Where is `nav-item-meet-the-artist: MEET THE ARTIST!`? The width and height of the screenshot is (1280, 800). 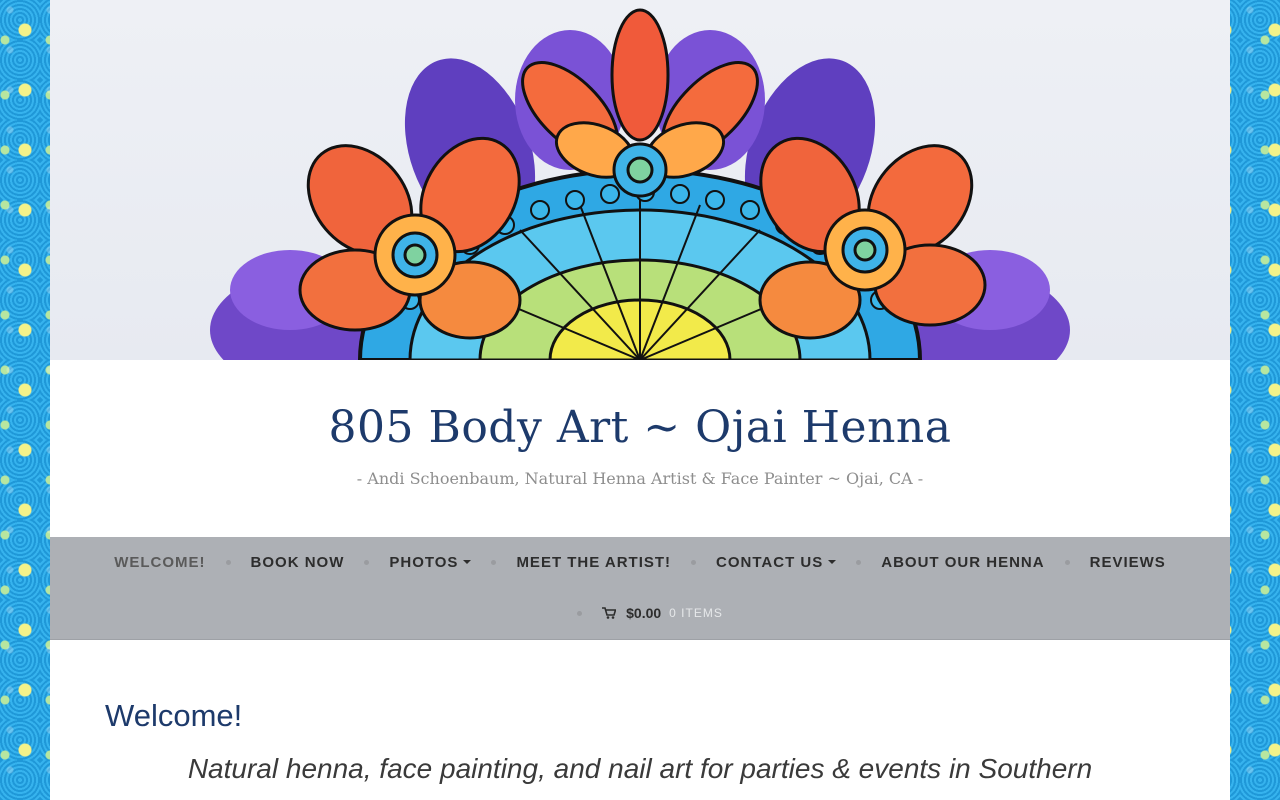
nav-item-meet-the-artist: MEET THE ARTIST! is located at coordinates (593, 562).